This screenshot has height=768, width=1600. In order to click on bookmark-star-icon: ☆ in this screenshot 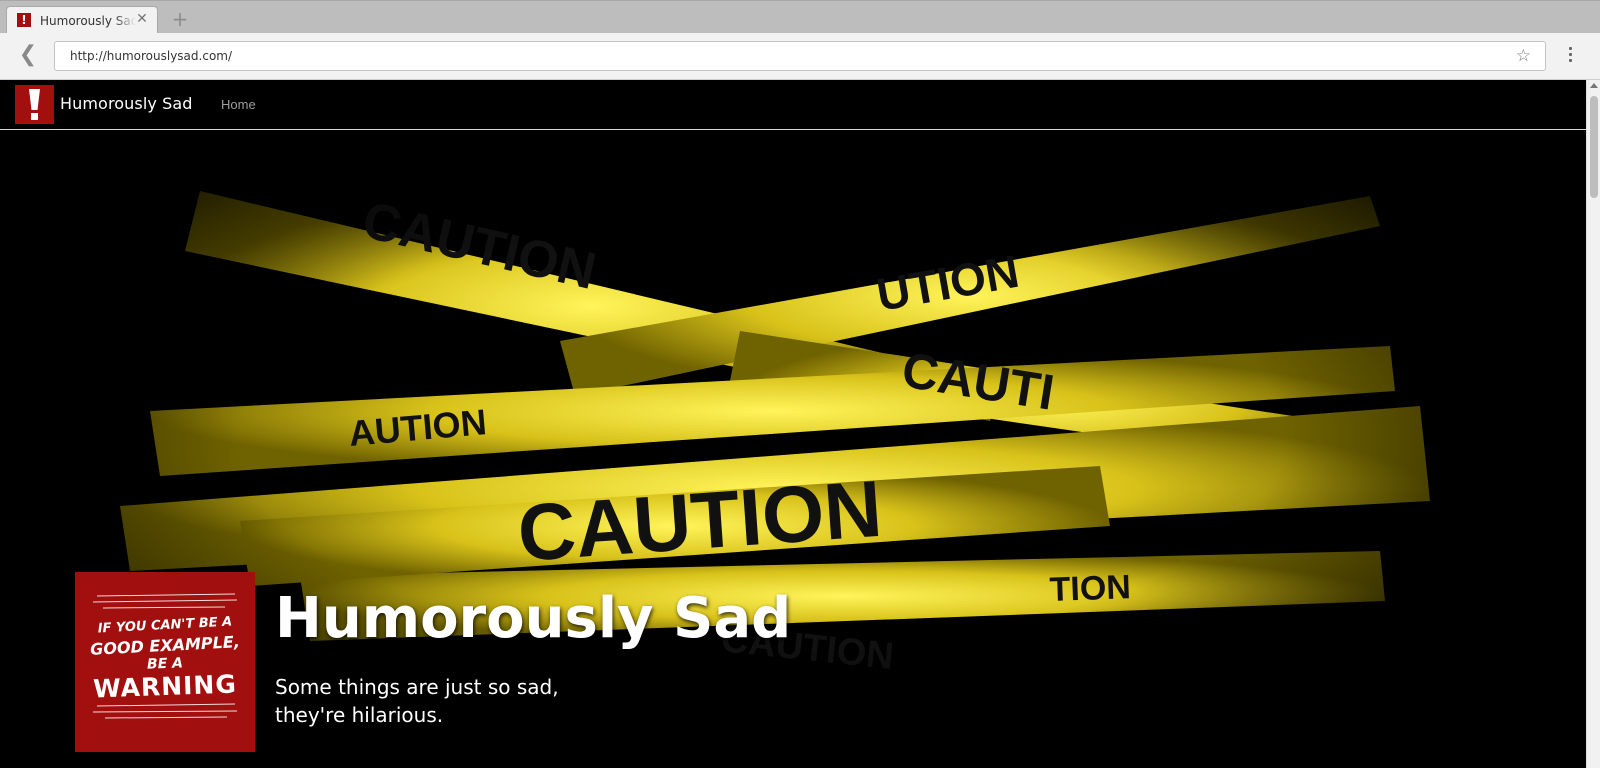, I will do `click(1523, 56)`.